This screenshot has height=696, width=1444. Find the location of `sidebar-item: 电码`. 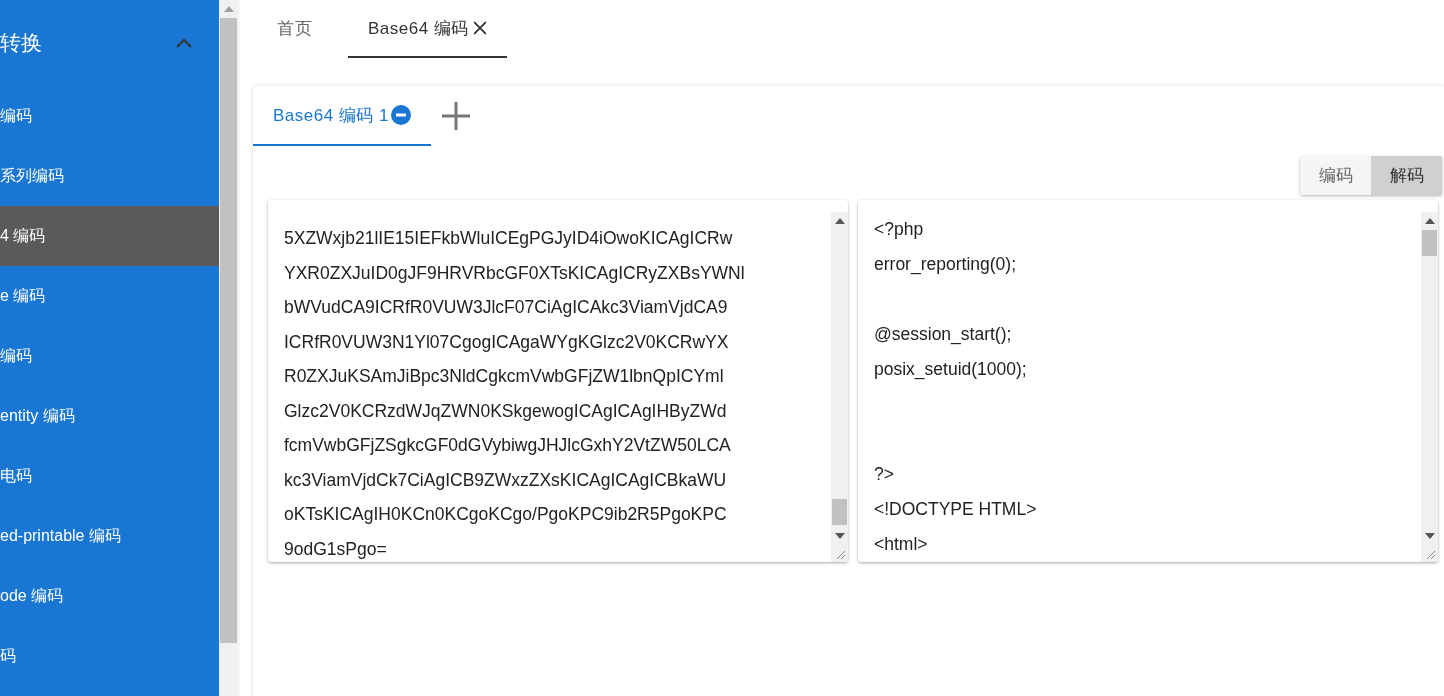

sidebar-item: 电码 is located at coordinates (109, 476).